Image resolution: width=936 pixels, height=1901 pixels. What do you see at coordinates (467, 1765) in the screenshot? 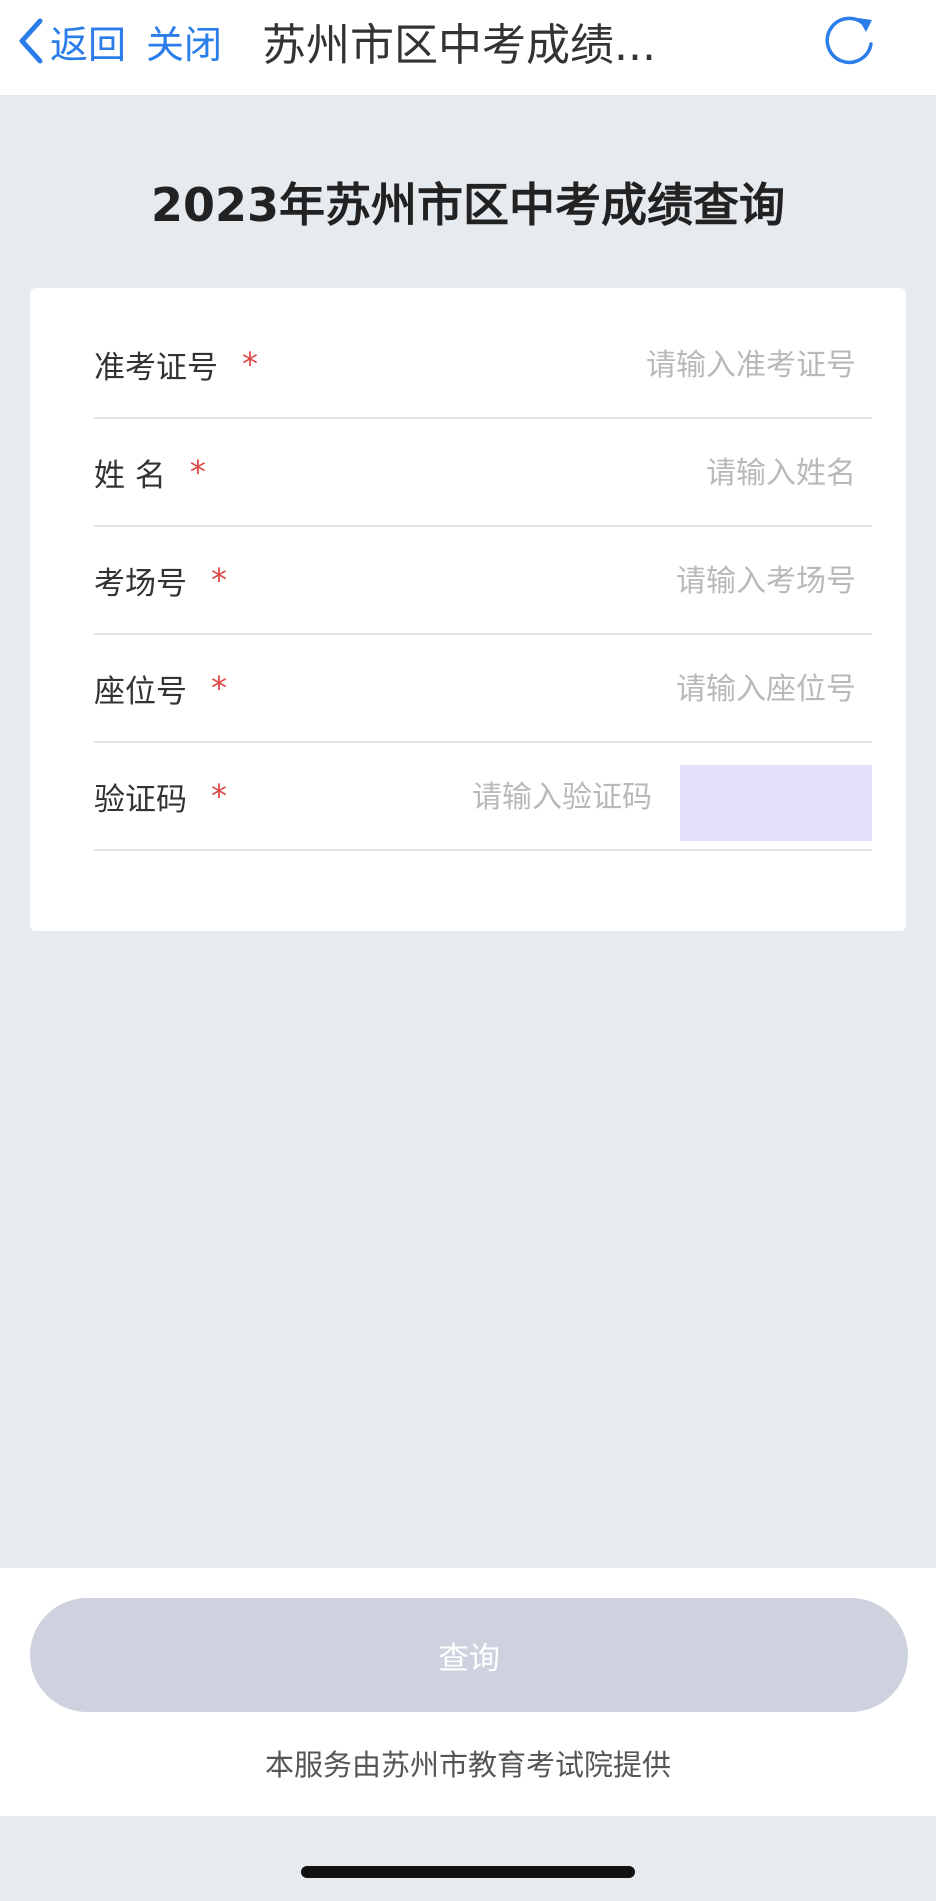
I see `provider-text: 本服务由苏州市教育考试院提供` at bounding box center [467, 1765].